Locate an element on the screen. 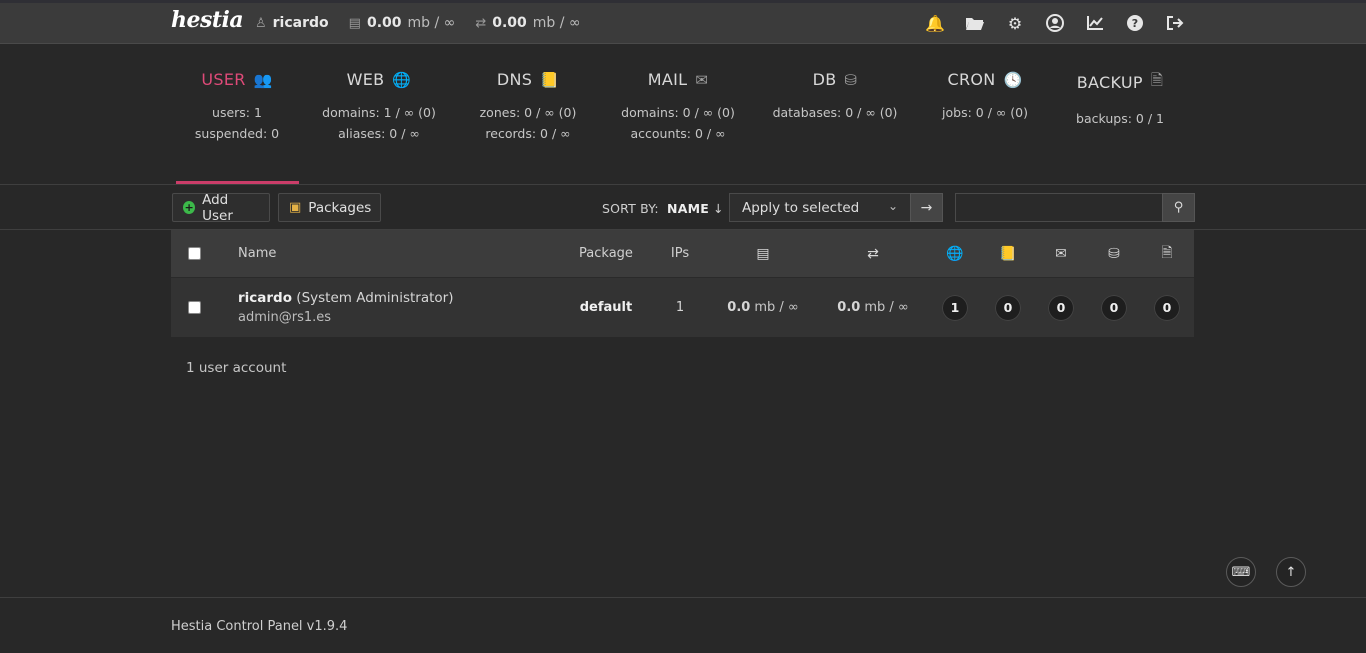  tab-mail-line: domains: 0 / ∞ (0) is located at coordinates (678, 112).